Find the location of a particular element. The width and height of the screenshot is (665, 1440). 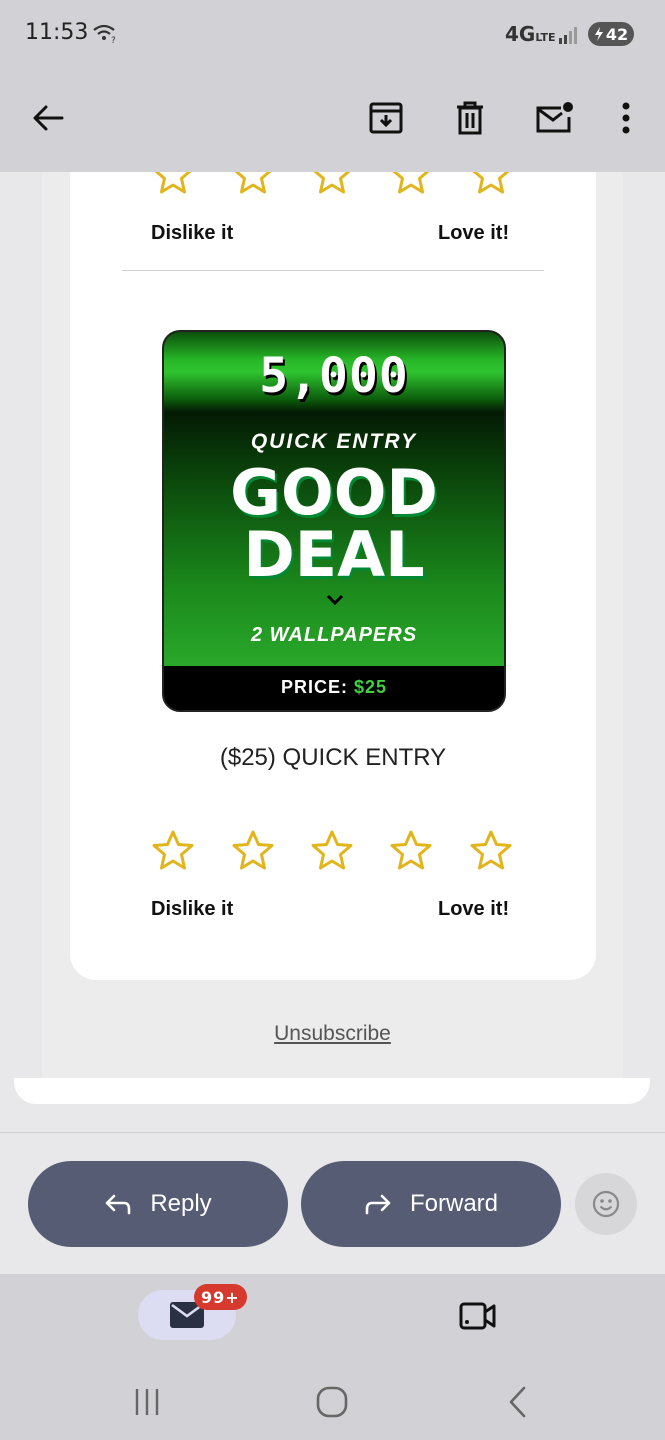

promo-subtitle: QUICK ENTRY is located at coordinates (334, 441).